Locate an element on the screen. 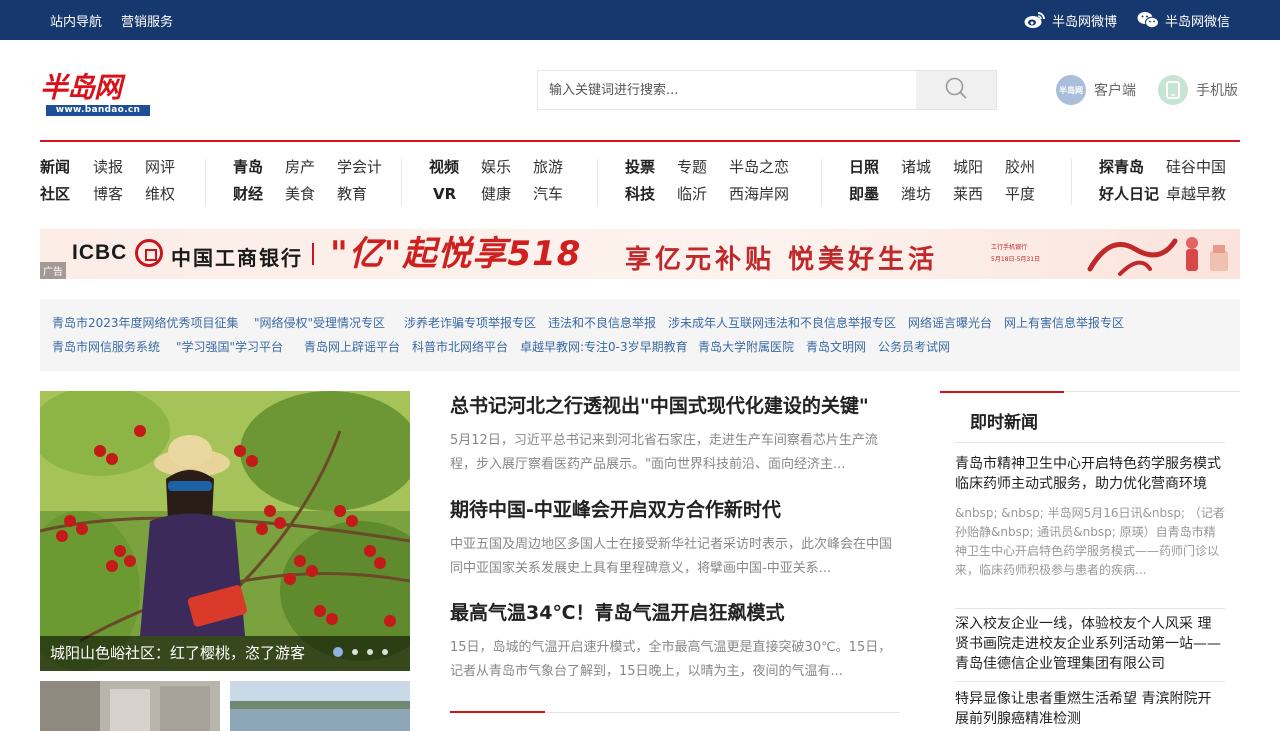 This screenshot has width=1280, height=731. nav-item: 博客 is located at coordinates (108, 194).